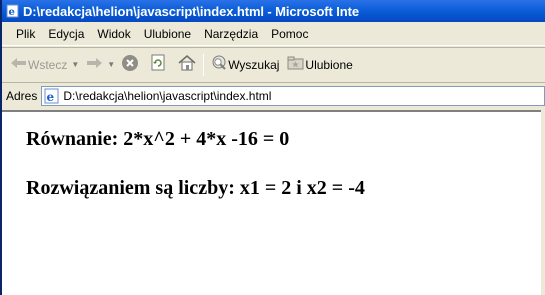  Describe the element at coordinates (296, 64) in the screenshot. I see `favorites-folder-icon` at that location.